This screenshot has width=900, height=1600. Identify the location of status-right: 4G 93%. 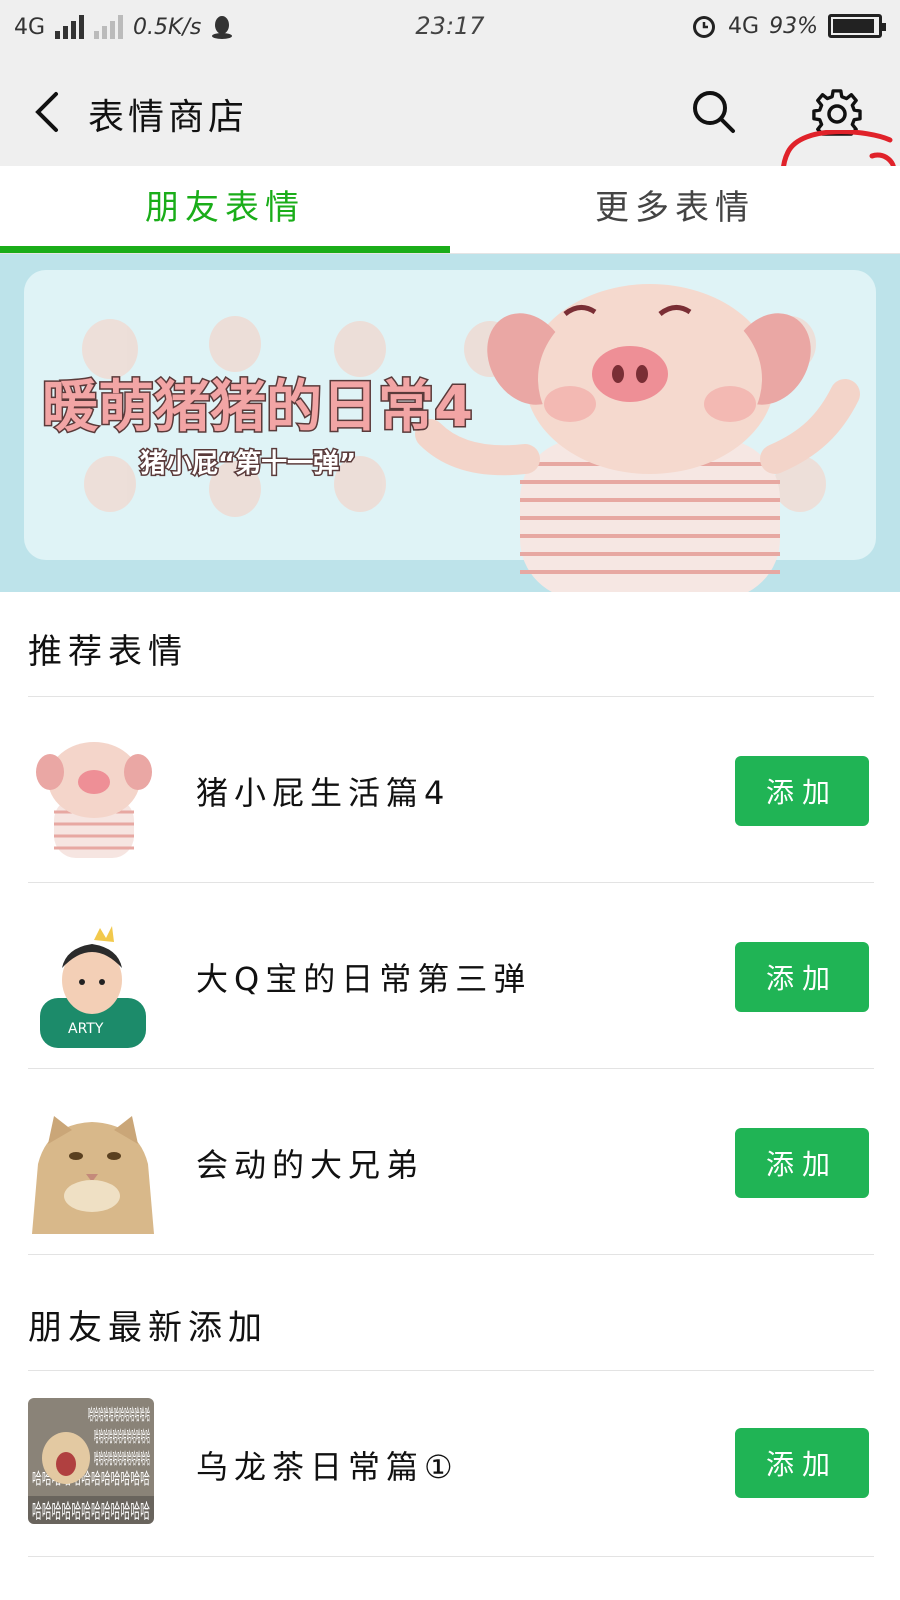
(788, 26).